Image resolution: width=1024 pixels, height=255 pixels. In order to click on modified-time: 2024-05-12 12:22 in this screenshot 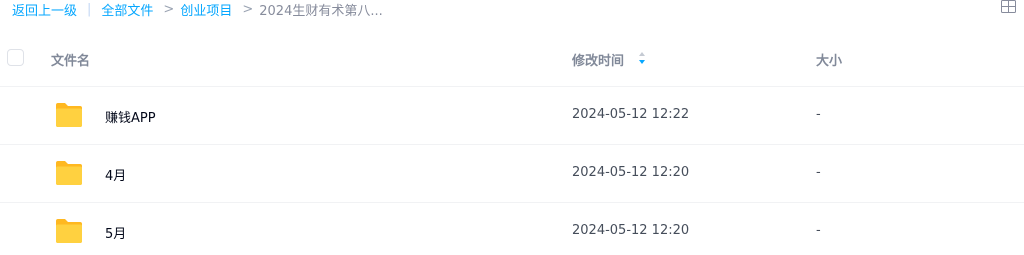, I will do `click(631, 114)`.